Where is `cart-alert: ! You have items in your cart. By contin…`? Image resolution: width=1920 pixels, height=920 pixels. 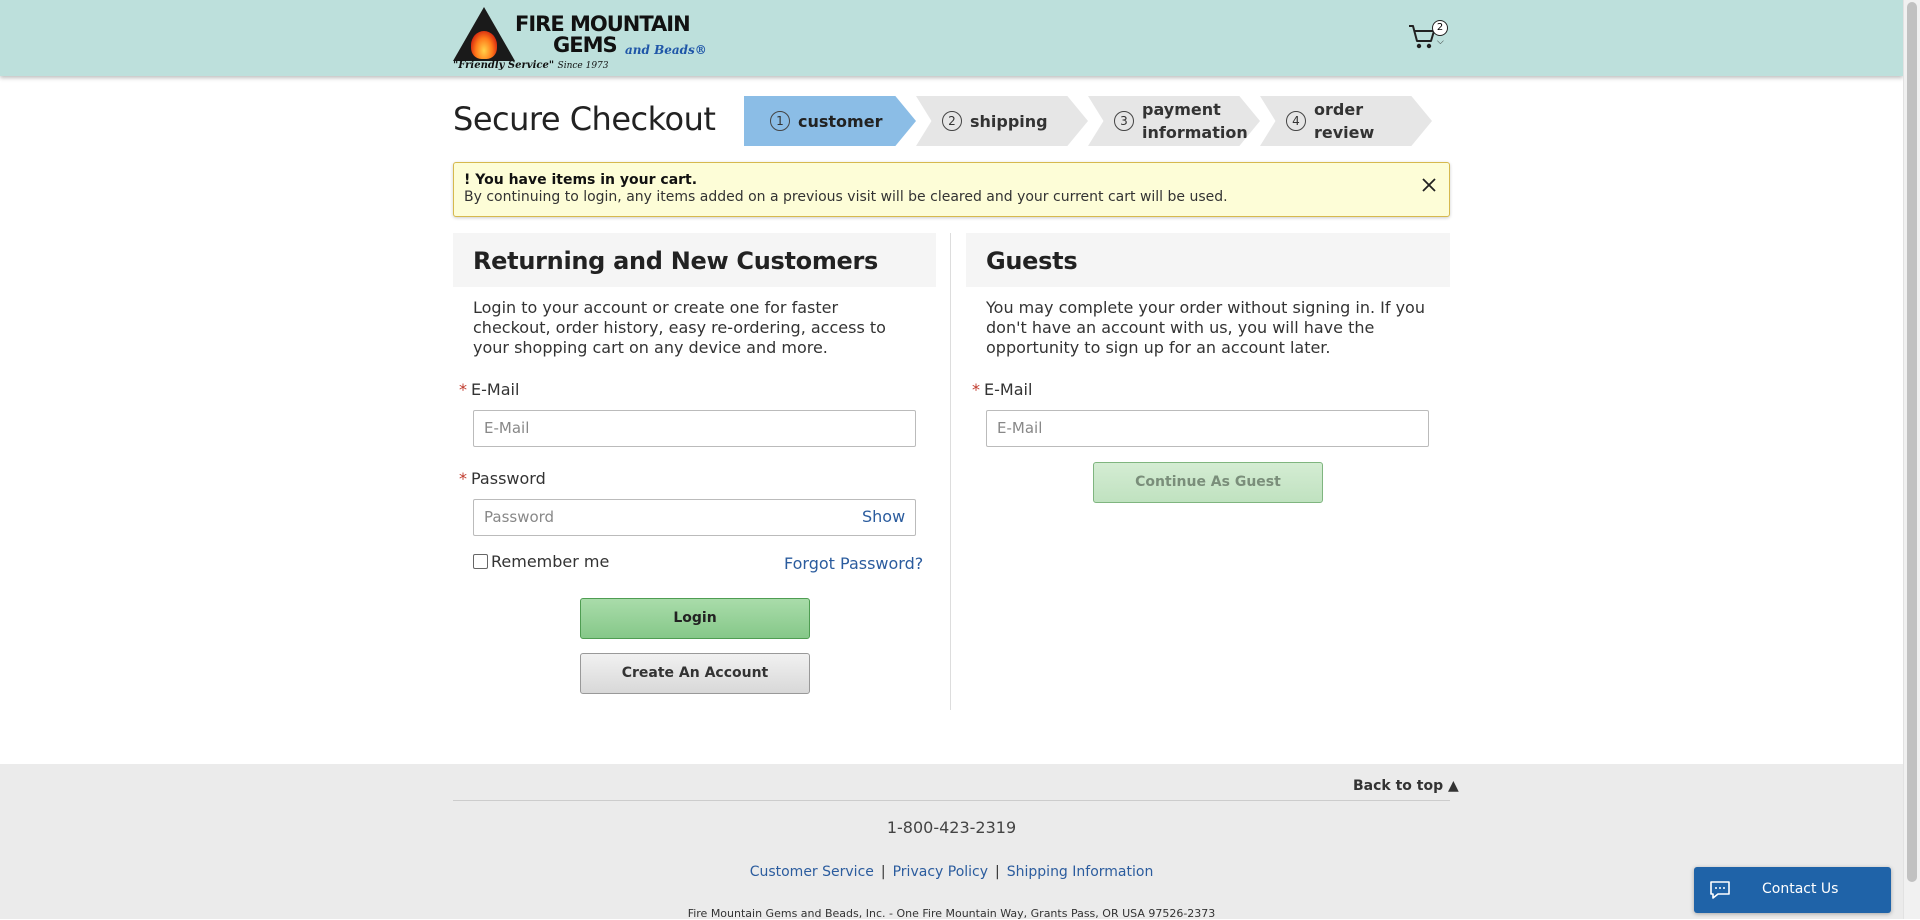 cart-alert: ! You have items in your cart. By contin… is located at coordinates (951, 189).